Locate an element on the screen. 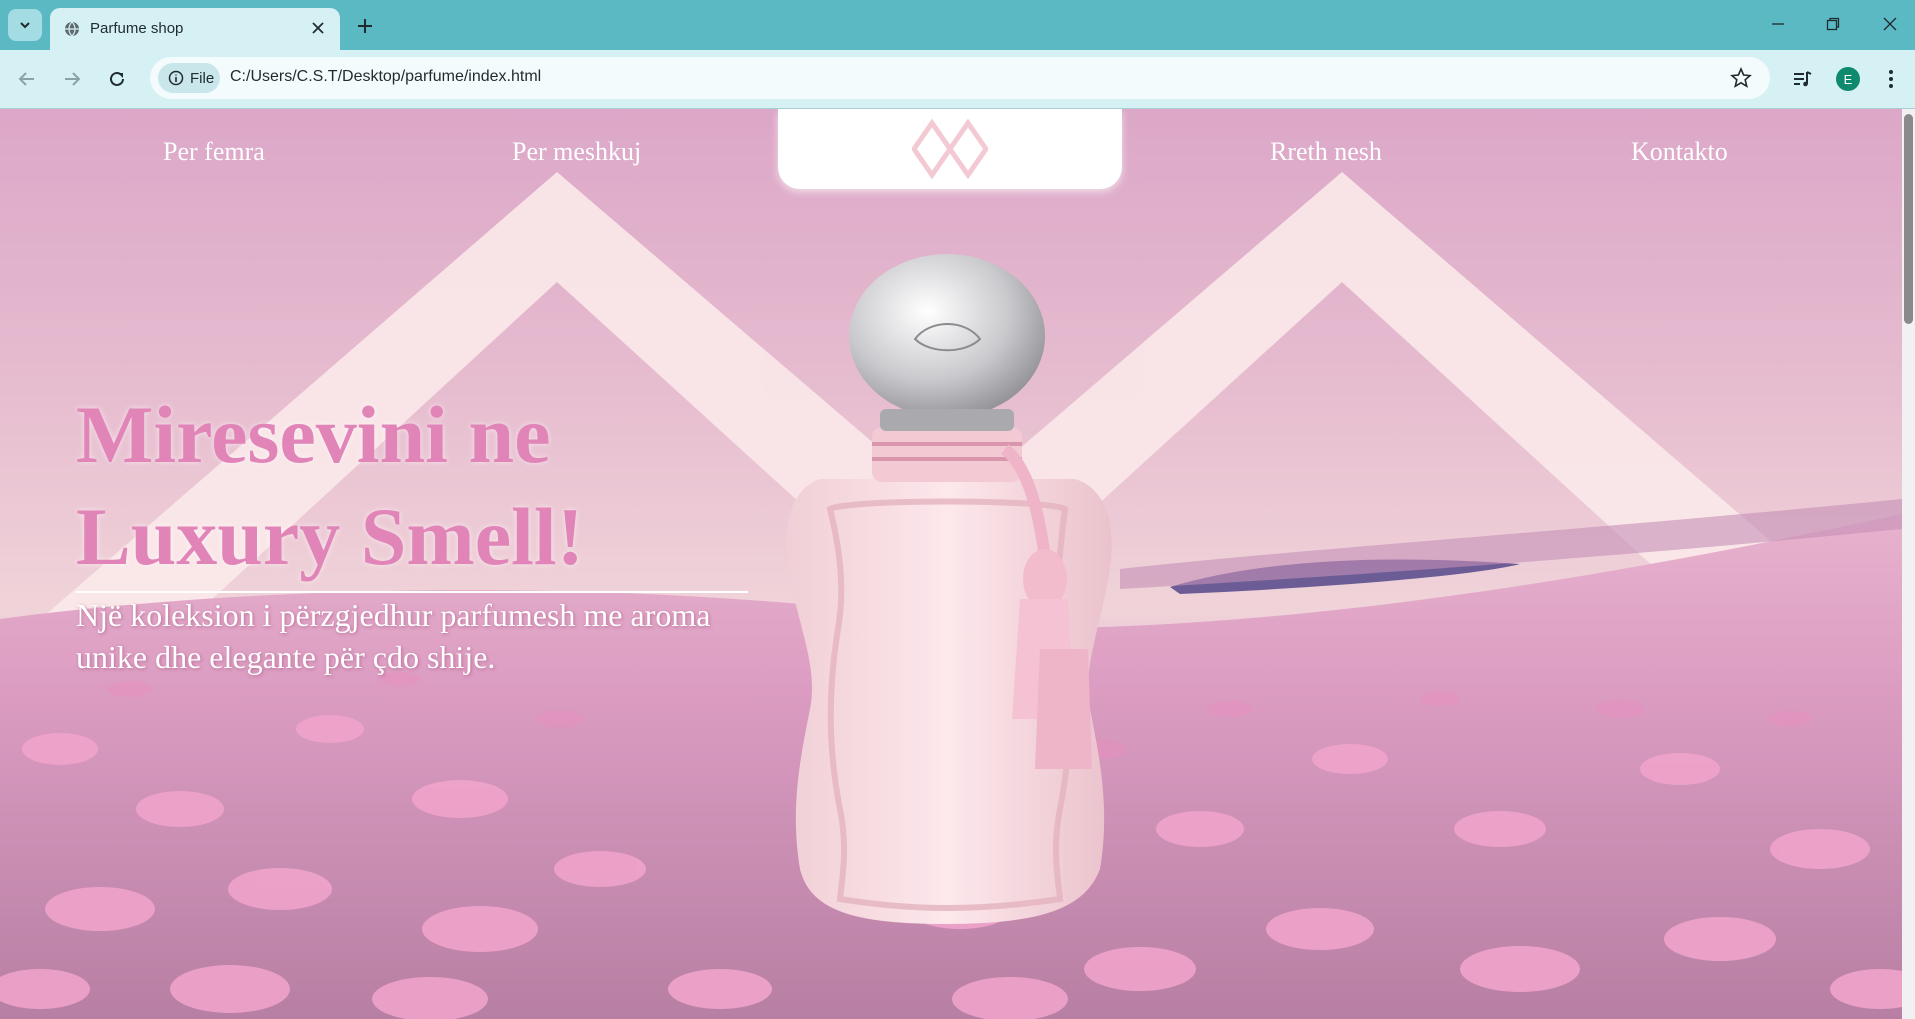 The width and height of the screenshot is (1915, 1019). media-controls-button is located at coordinates (1802, 79).